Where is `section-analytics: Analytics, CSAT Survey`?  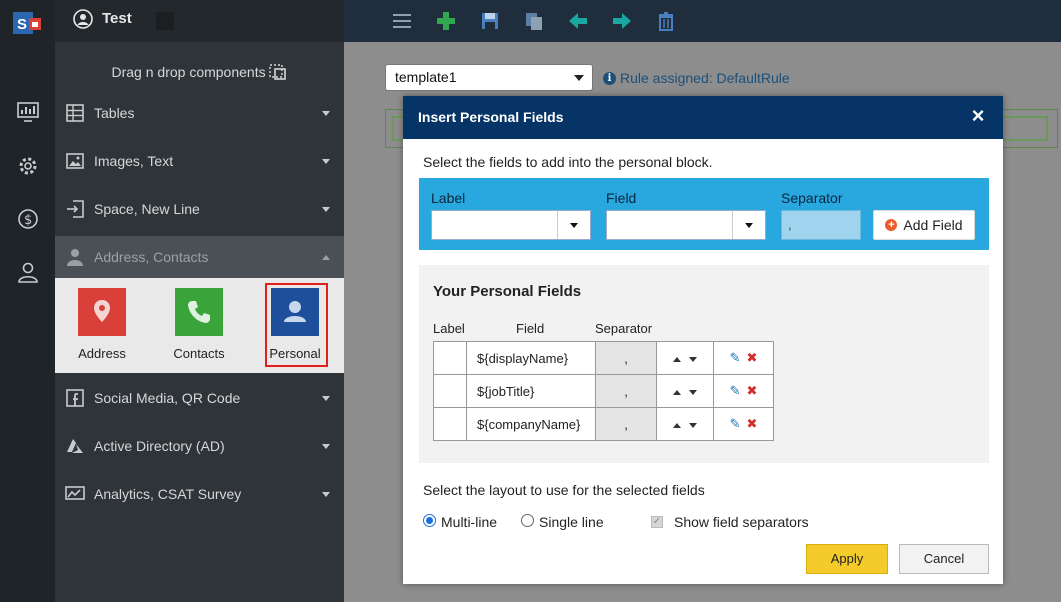
section-analytics: Analytics, CSAT Survey is located at coordinates (199, 494).